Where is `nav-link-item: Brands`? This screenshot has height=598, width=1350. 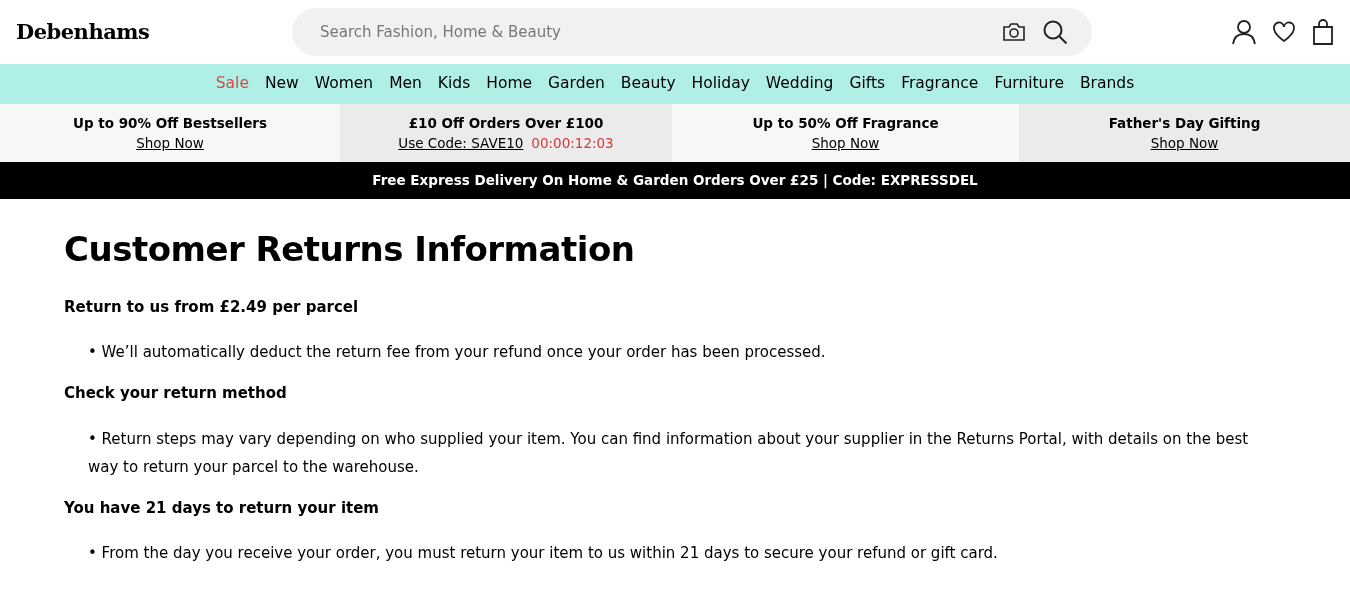 nav-link-item: Brands is located at coordinates (1107, 84).